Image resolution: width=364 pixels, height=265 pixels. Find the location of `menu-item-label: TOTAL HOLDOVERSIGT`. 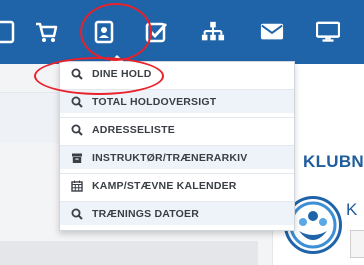

menu-item-label: TOTAL HOLDOVERSIGT is located at coordinates (154, 101).